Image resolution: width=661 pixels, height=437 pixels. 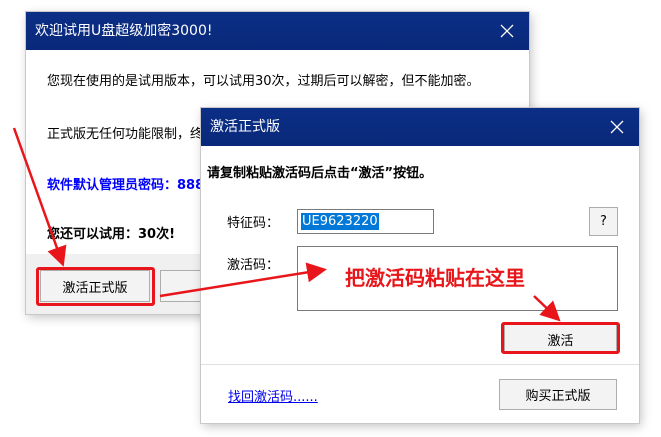 What do you see at coordinates (263, 81) in the screenshot?
I see `trial-info-line1: 您现在使用的是试用版本，可以试用30次，过期后可以解密，但不能加密。` at bounding box center [263, 81].